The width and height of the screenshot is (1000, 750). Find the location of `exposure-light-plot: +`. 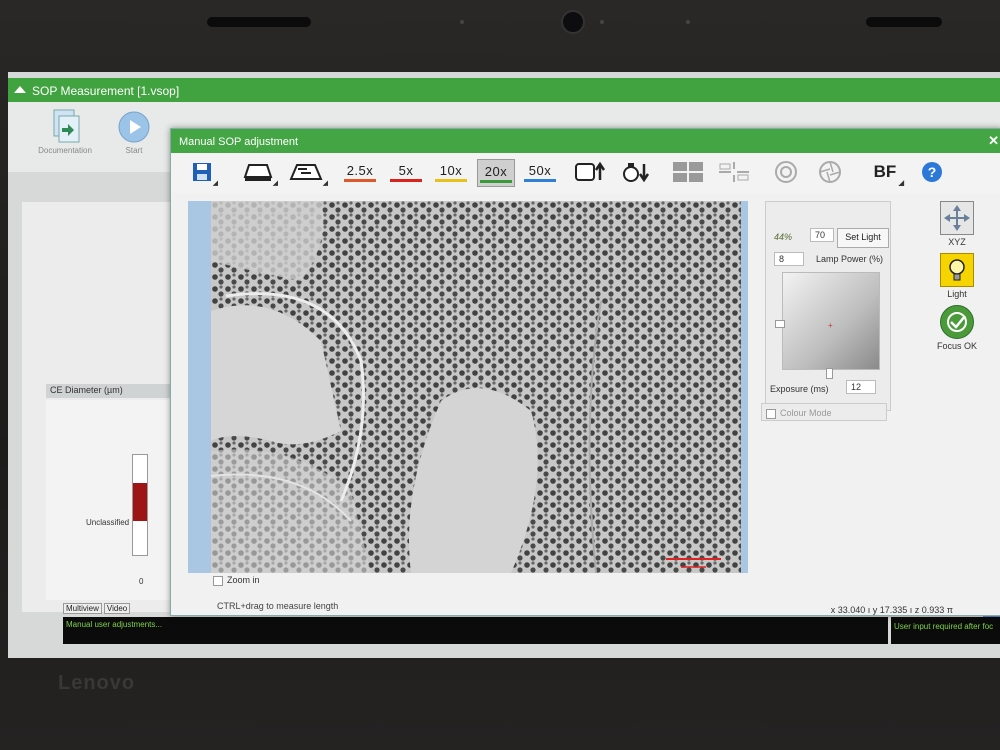

exposure-light-plot: + is located at coordinates (831, 321).